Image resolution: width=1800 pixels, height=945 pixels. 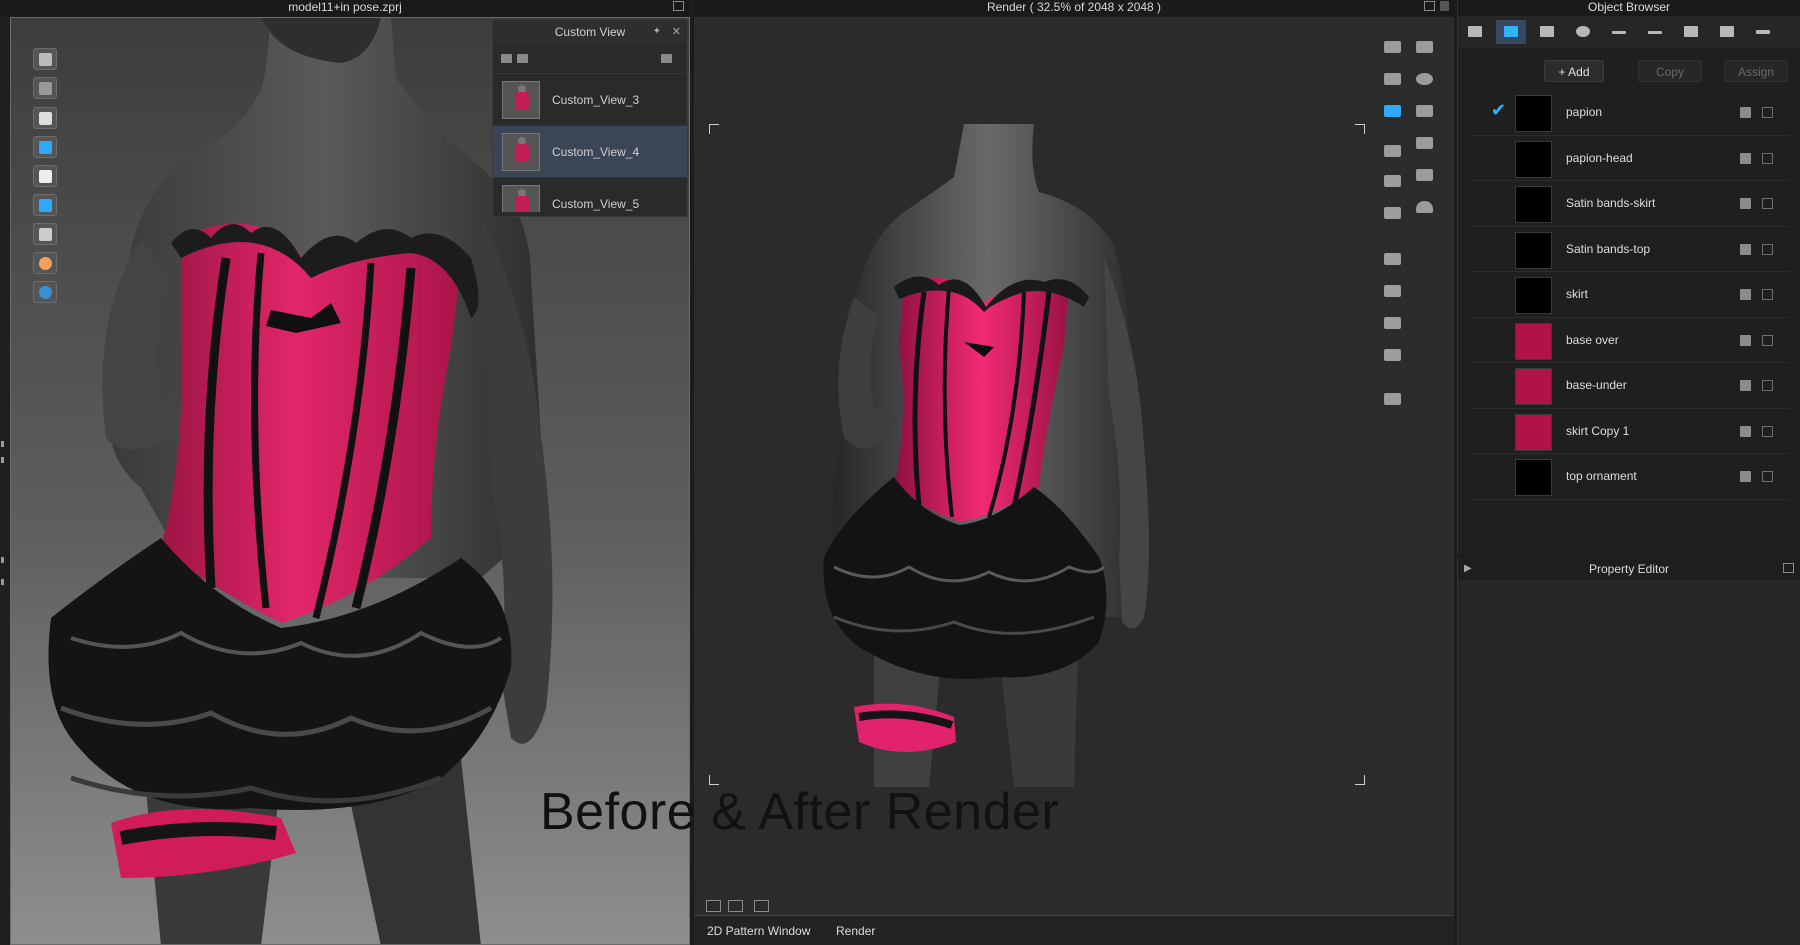 What do you see at coordinates (1393, 323) in the screenshot?
I see `light-settings-button` at bounding box center [1393, 323].